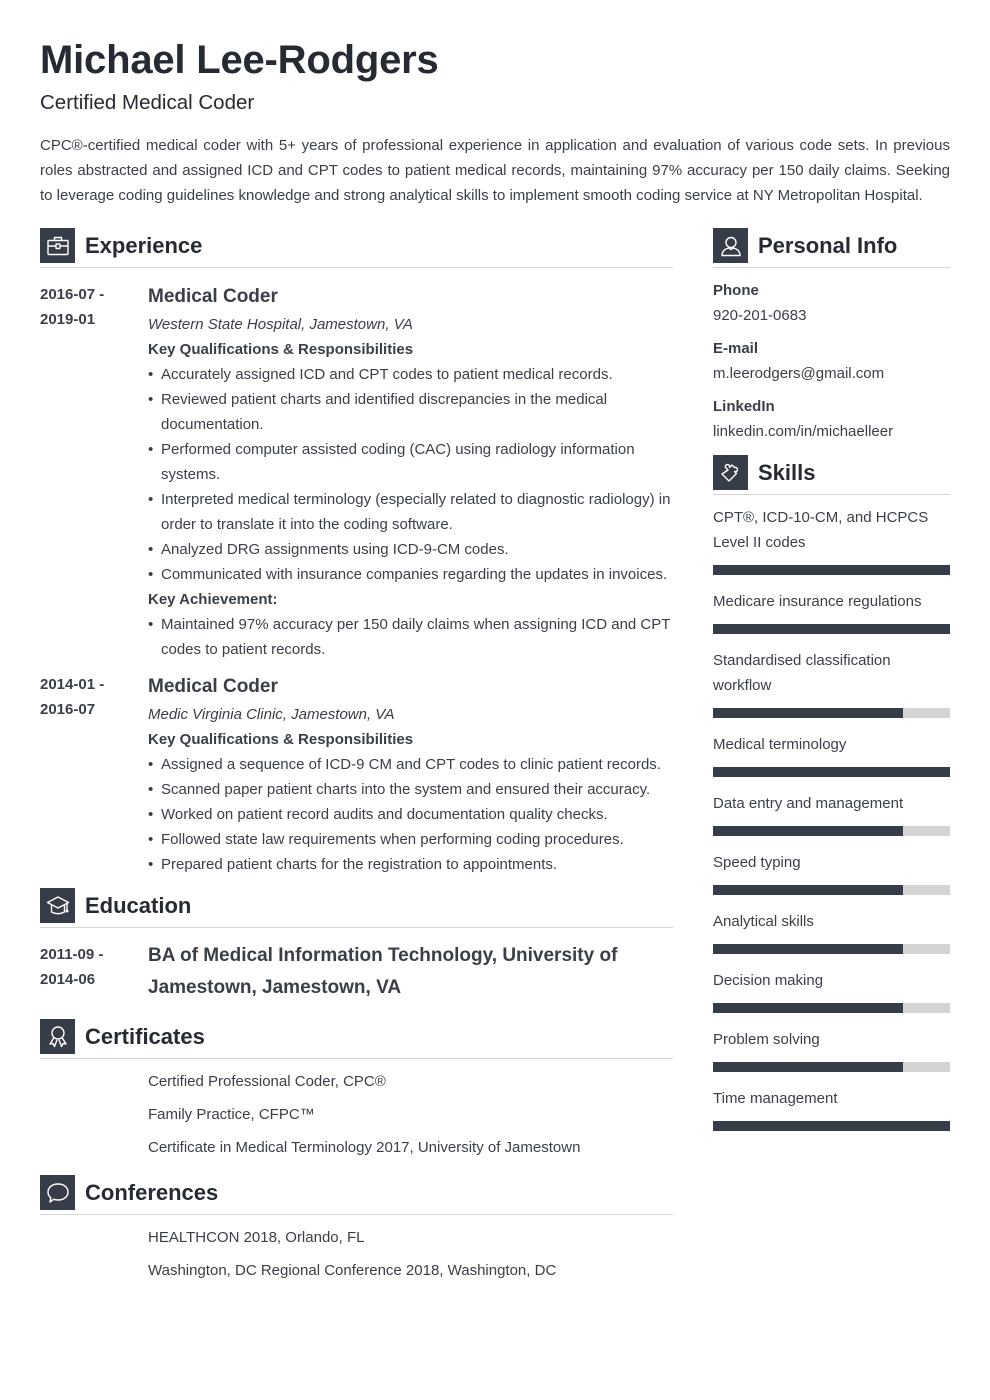 The image size is (990, 1400). What do you see at coordinates (730, 245) in the screenshot?
I see `person-icon` at bounding box center [730, 245].